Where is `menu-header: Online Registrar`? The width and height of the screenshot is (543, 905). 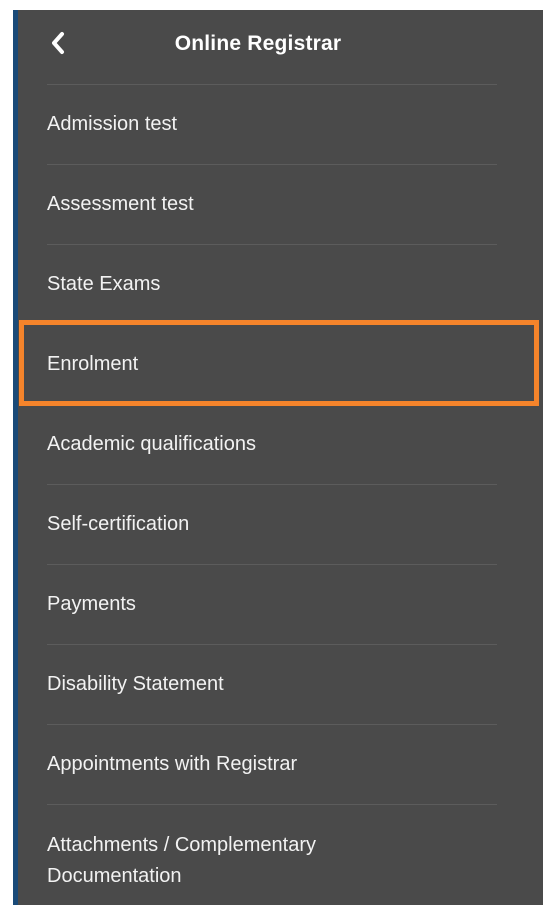
menu-header: Online Registrar is located at coordinates (280, 46).